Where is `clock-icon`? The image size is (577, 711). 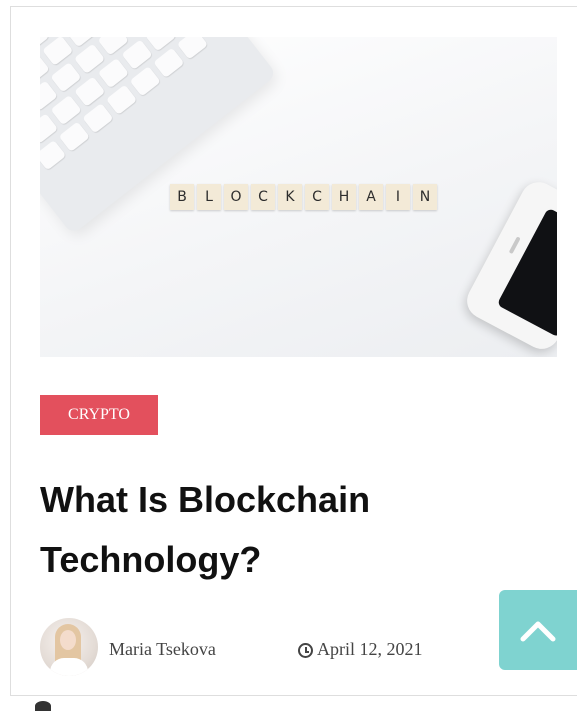
clock-icon is located at coordinates (305, 650).